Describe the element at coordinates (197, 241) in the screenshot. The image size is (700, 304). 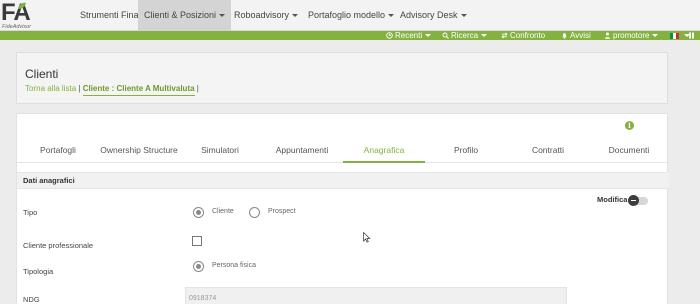
I see `cliente-professionale-checkbox` at that location.